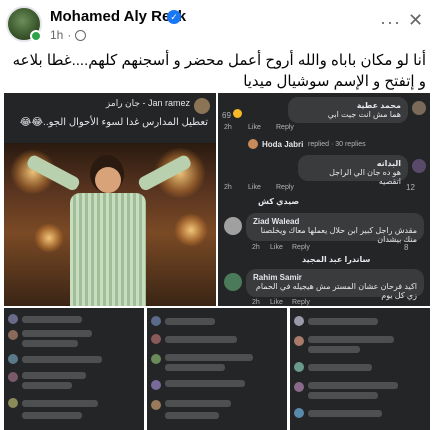  What do you see at coordinates (113, 122) in the screenshot?
I see `embedded-post-text: تعطيل المدارس غدا لسوء الأحوال الجو..😂😂` at bounding box center [113, 122].